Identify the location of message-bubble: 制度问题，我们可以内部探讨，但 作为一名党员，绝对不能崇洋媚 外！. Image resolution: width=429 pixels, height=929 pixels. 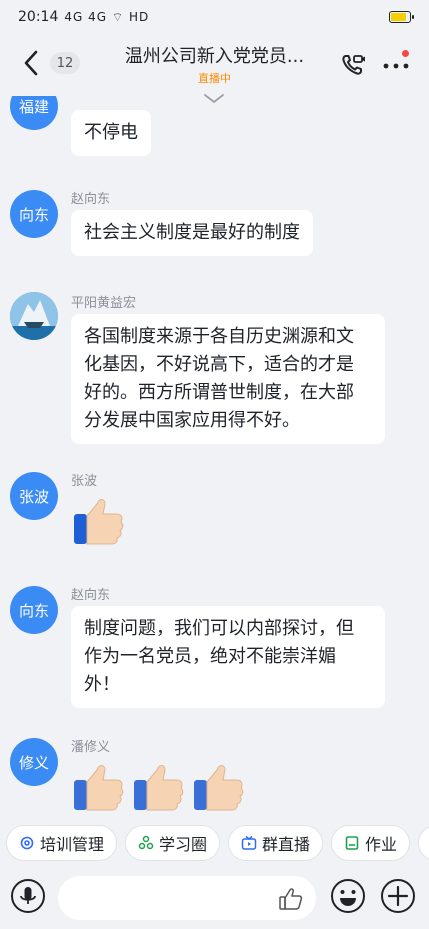
(228, 657).